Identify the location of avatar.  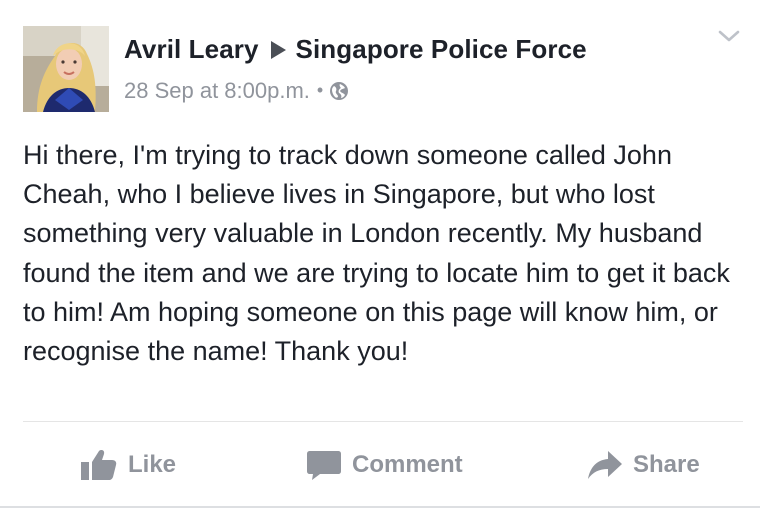
(66, 69).